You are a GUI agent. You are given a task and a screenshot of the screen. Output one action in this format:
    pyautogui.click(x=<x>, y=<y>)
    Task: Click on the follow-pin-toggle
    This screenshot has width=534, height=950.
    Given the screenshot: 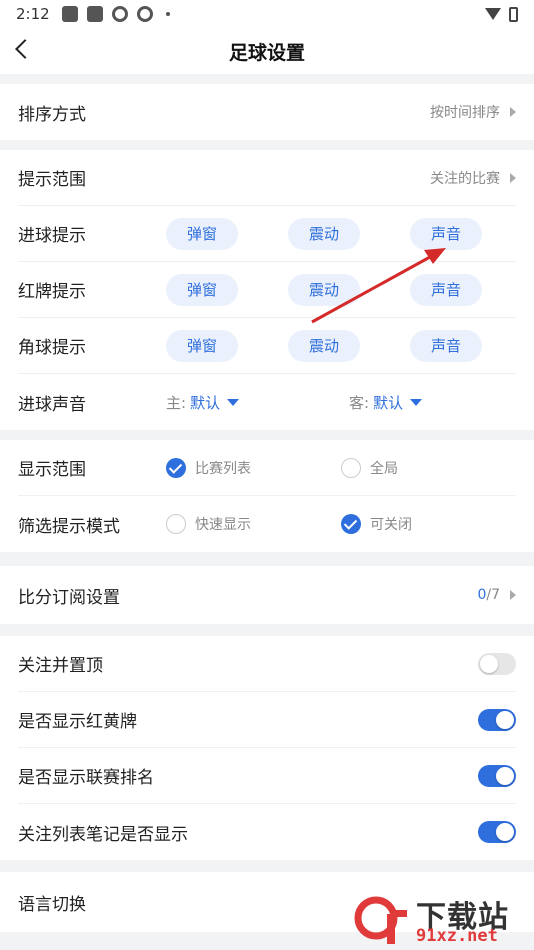 What is the action you would take?
    pyautogui.click(x=497, y=663)
    